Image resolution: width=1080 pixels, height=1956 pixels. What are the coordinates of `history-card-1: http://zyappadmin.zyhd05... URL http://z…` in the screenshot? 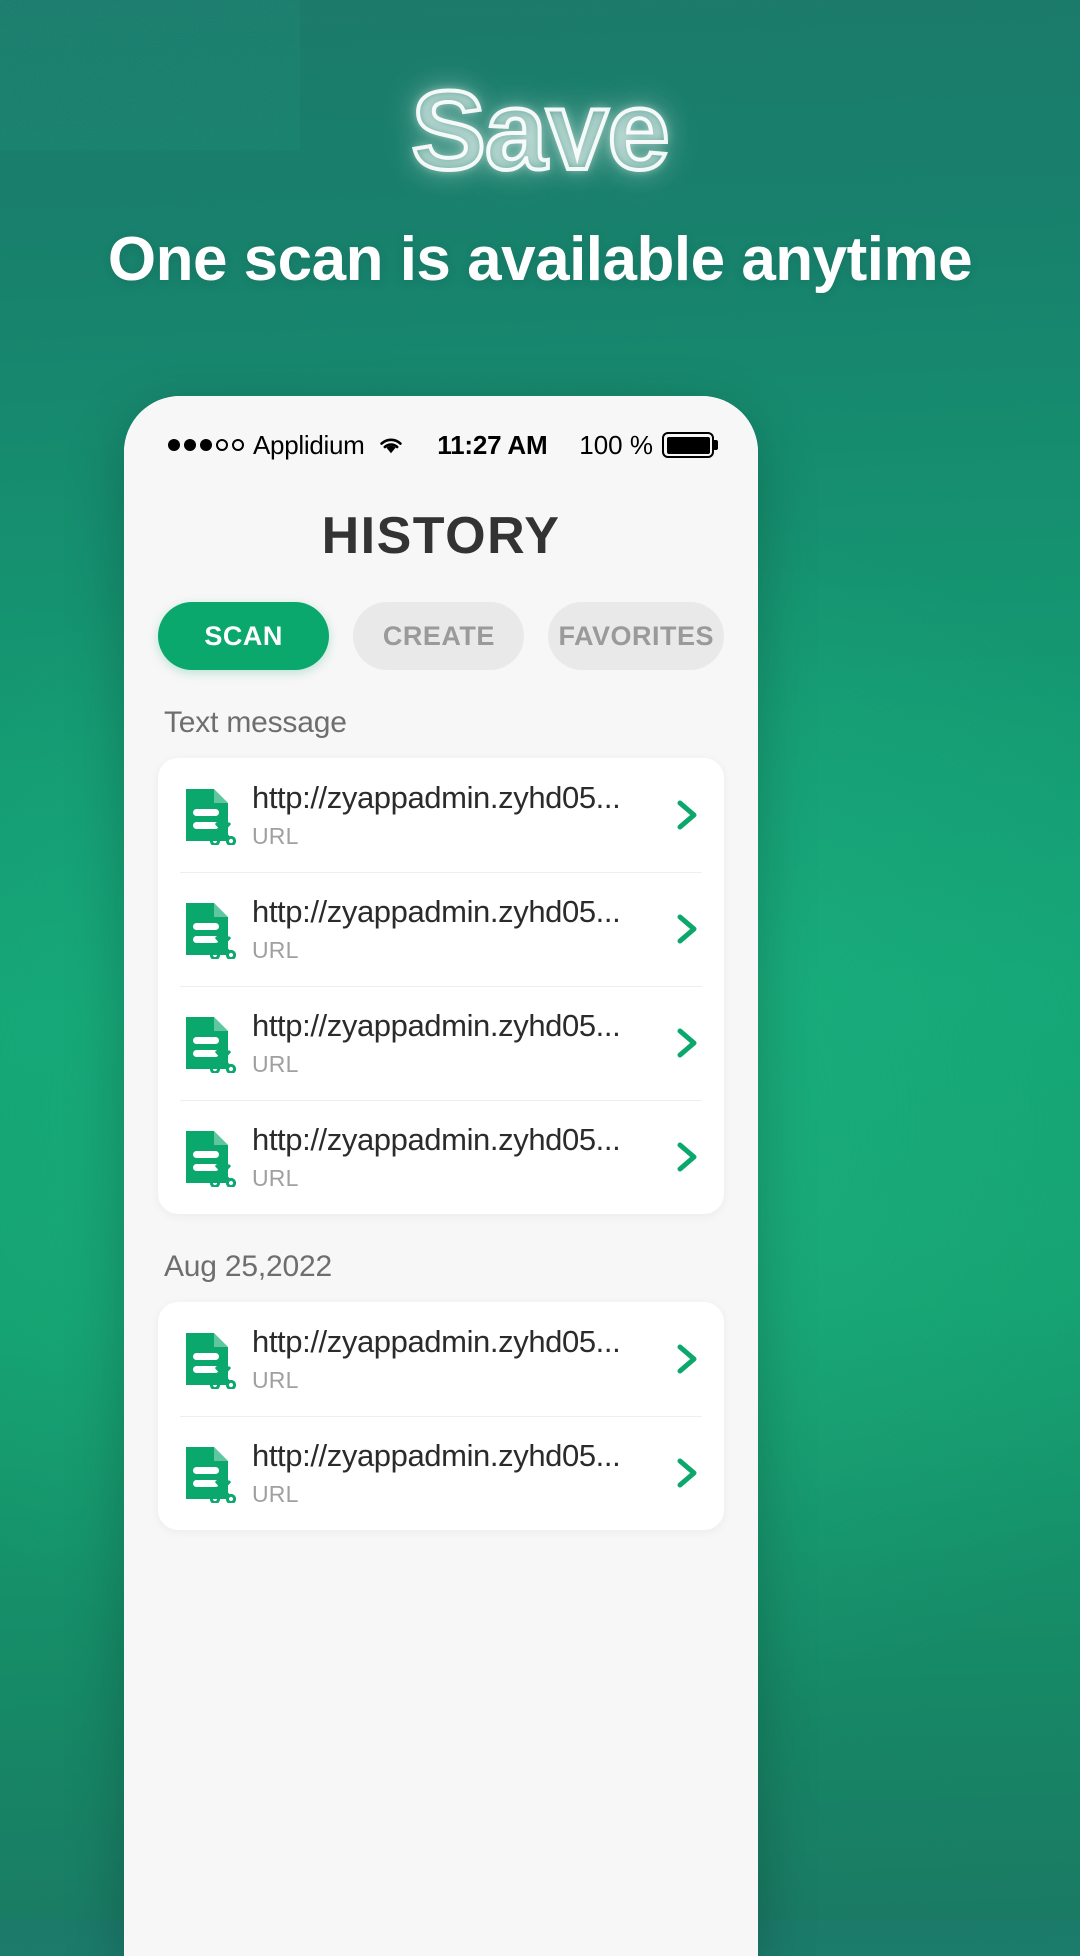 It's located at (441, 986).